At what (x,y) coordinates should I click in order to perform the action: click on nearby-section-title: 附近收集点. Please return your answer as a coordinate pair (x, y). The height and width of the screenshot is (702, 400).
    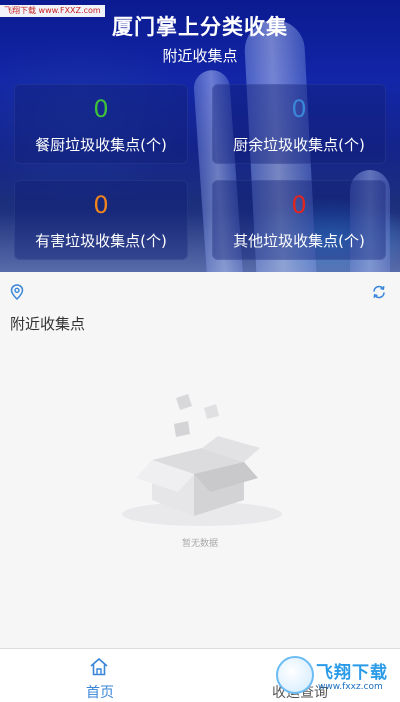
    Looking at the image, I should click on (48, 324).